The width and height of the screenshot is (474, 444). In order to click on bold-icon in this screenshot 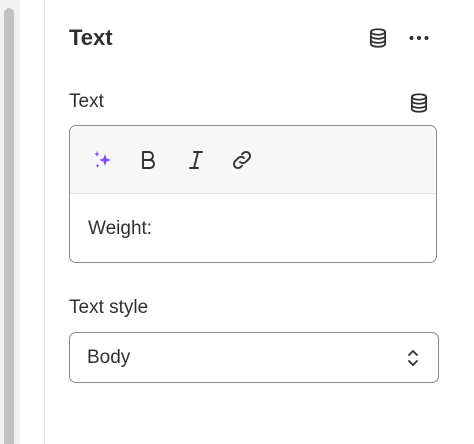, I will do `click(148, 160)`.